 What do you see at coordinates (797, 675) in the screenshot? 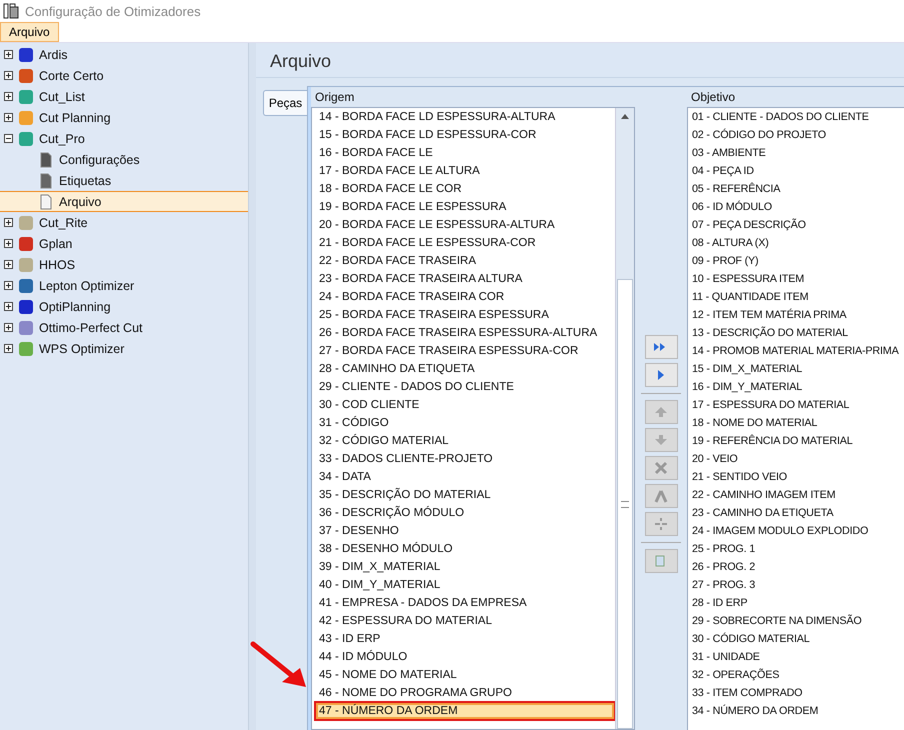
I see `list-item: 32 - OPERAÇÕES` at bounding box center [797, 675].